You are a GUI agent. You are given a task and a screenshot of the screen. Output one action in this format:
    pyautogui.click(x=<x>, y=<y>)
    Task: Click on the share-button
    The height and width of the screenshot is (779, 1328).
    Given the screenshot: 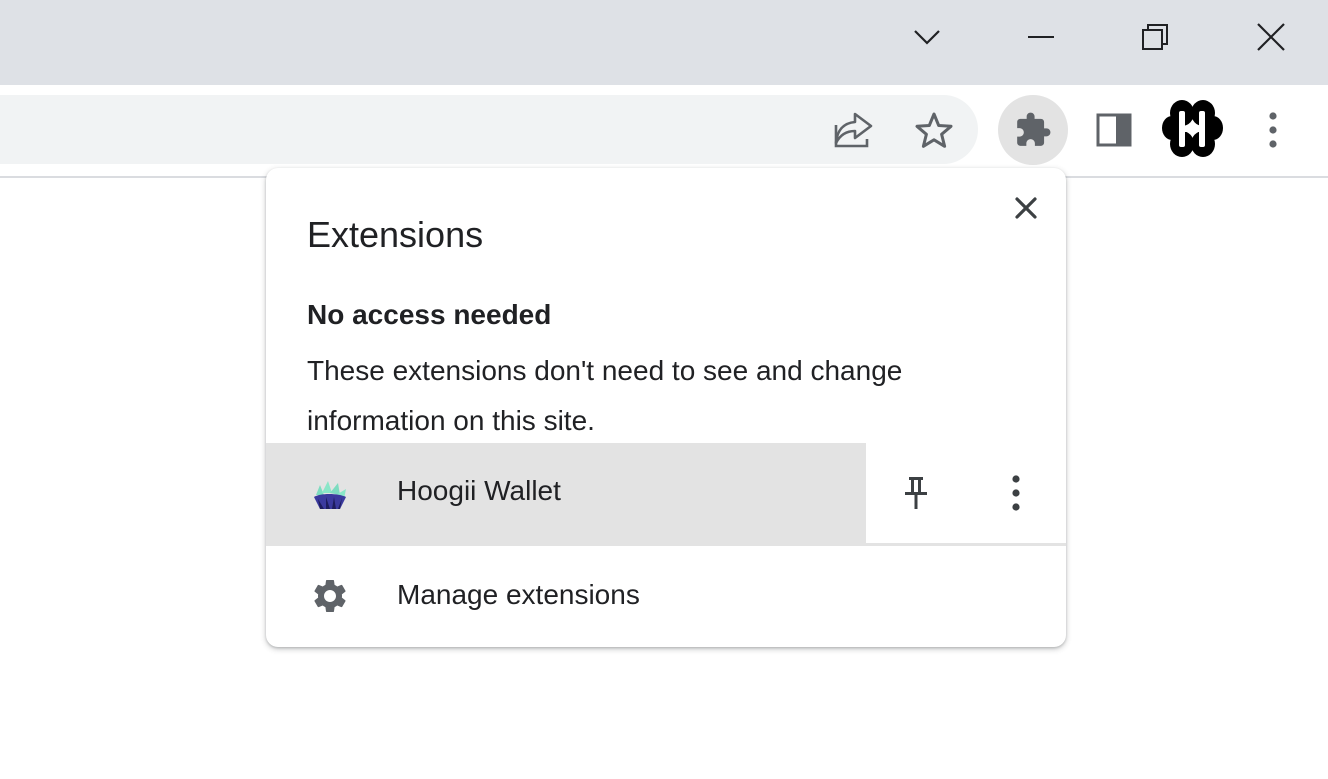 What is the action you would take?
    pyautogui.click(x=854, y=130)
    